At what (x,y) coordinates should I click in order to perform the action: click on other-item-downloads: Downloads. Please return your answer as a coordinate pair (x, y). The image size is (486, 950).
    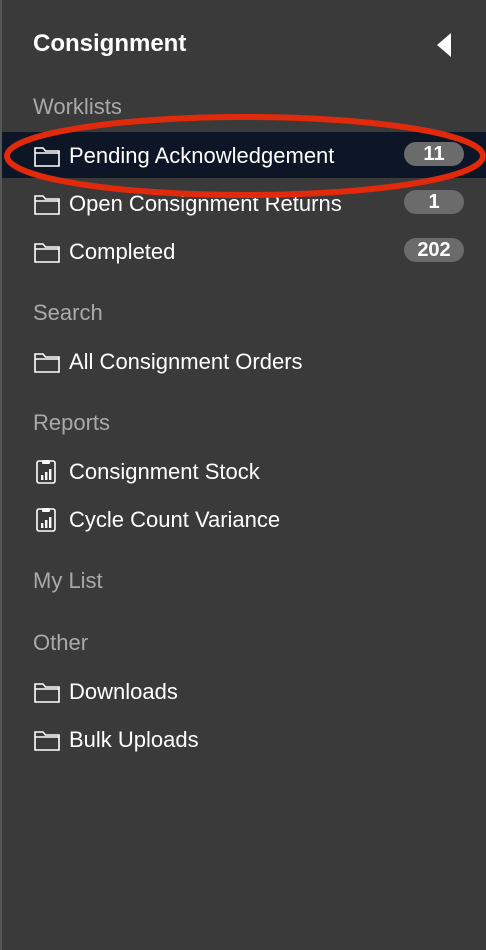
    Looking at the image, I should click on (244, 691).